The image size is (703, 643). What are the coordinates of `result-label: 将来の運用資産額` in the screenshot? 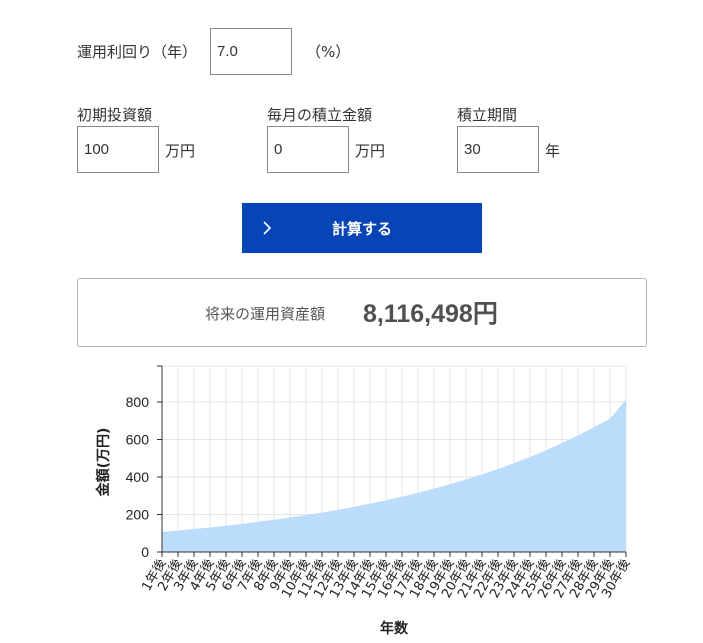 It's located at (265, 314).